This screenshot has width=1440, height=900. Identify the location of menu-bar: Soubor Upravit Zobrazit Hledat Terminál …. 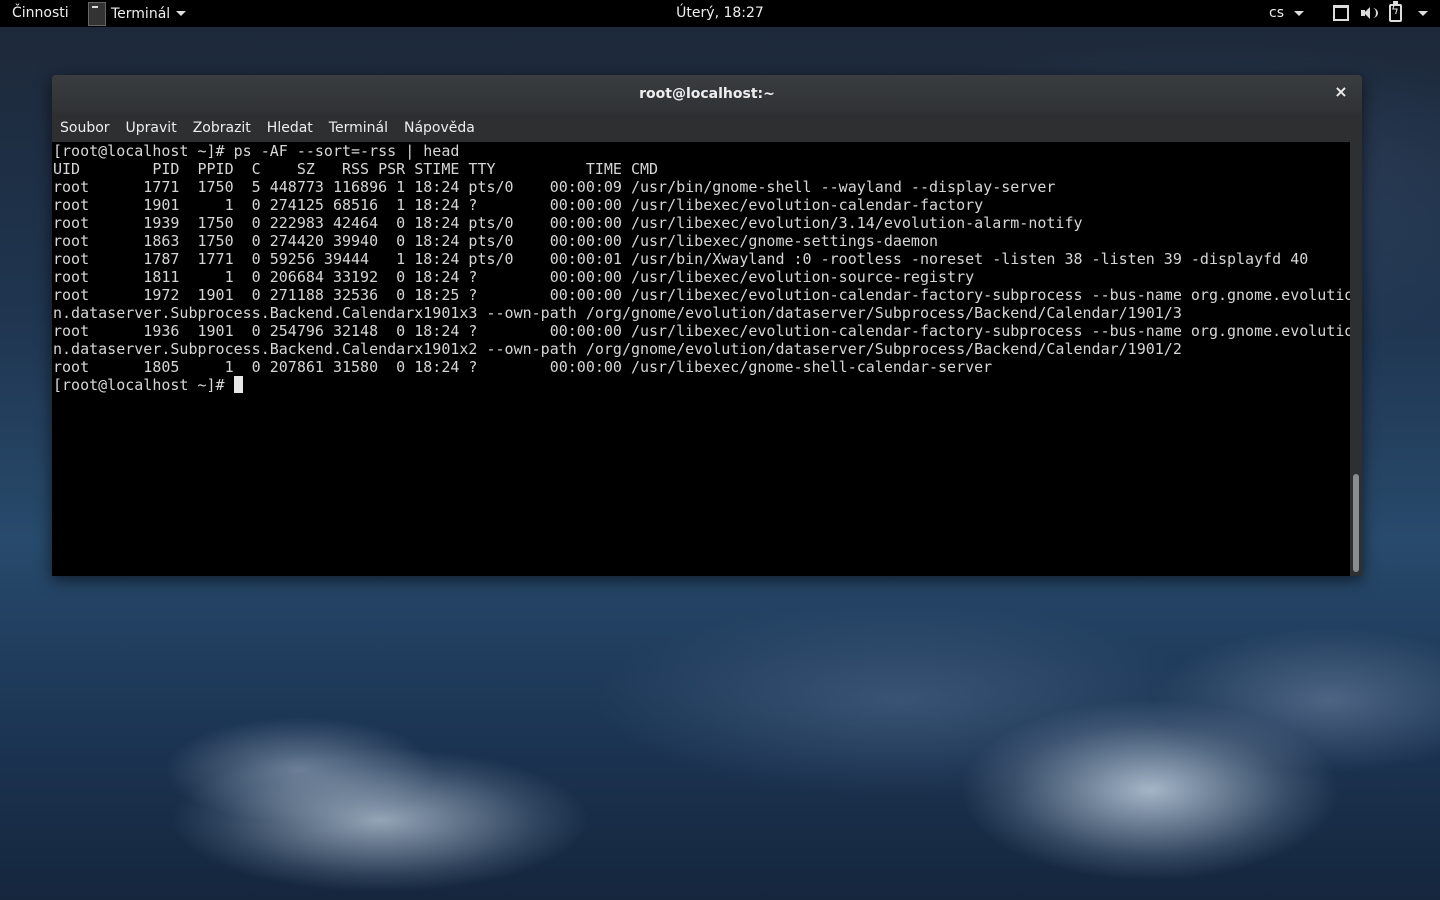
(707, 127).